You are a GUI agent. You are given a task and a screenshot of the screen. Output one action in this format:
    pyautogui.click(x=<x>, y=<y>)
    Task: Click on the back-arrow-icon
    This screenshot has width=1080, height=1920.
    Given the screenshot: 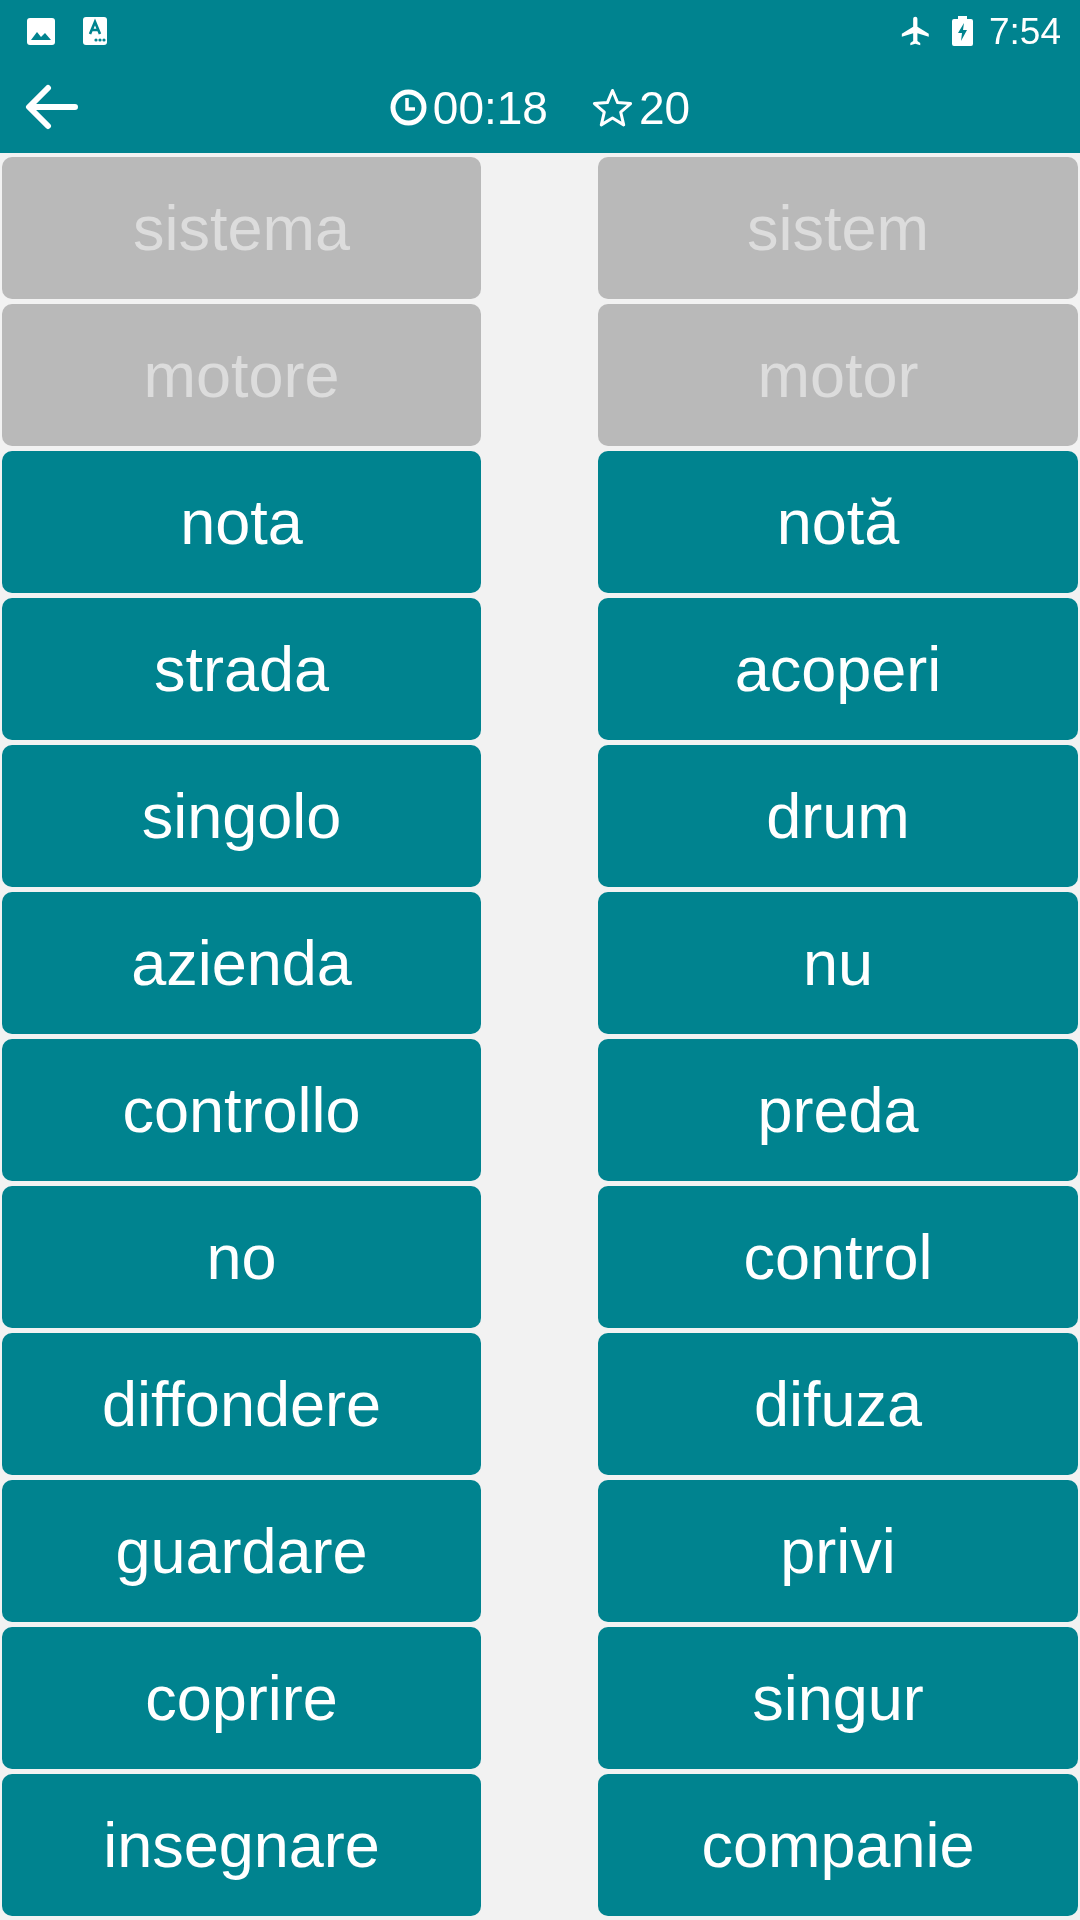 What is the action you would take?
    pyautogui.click(x=51, y=107)
    